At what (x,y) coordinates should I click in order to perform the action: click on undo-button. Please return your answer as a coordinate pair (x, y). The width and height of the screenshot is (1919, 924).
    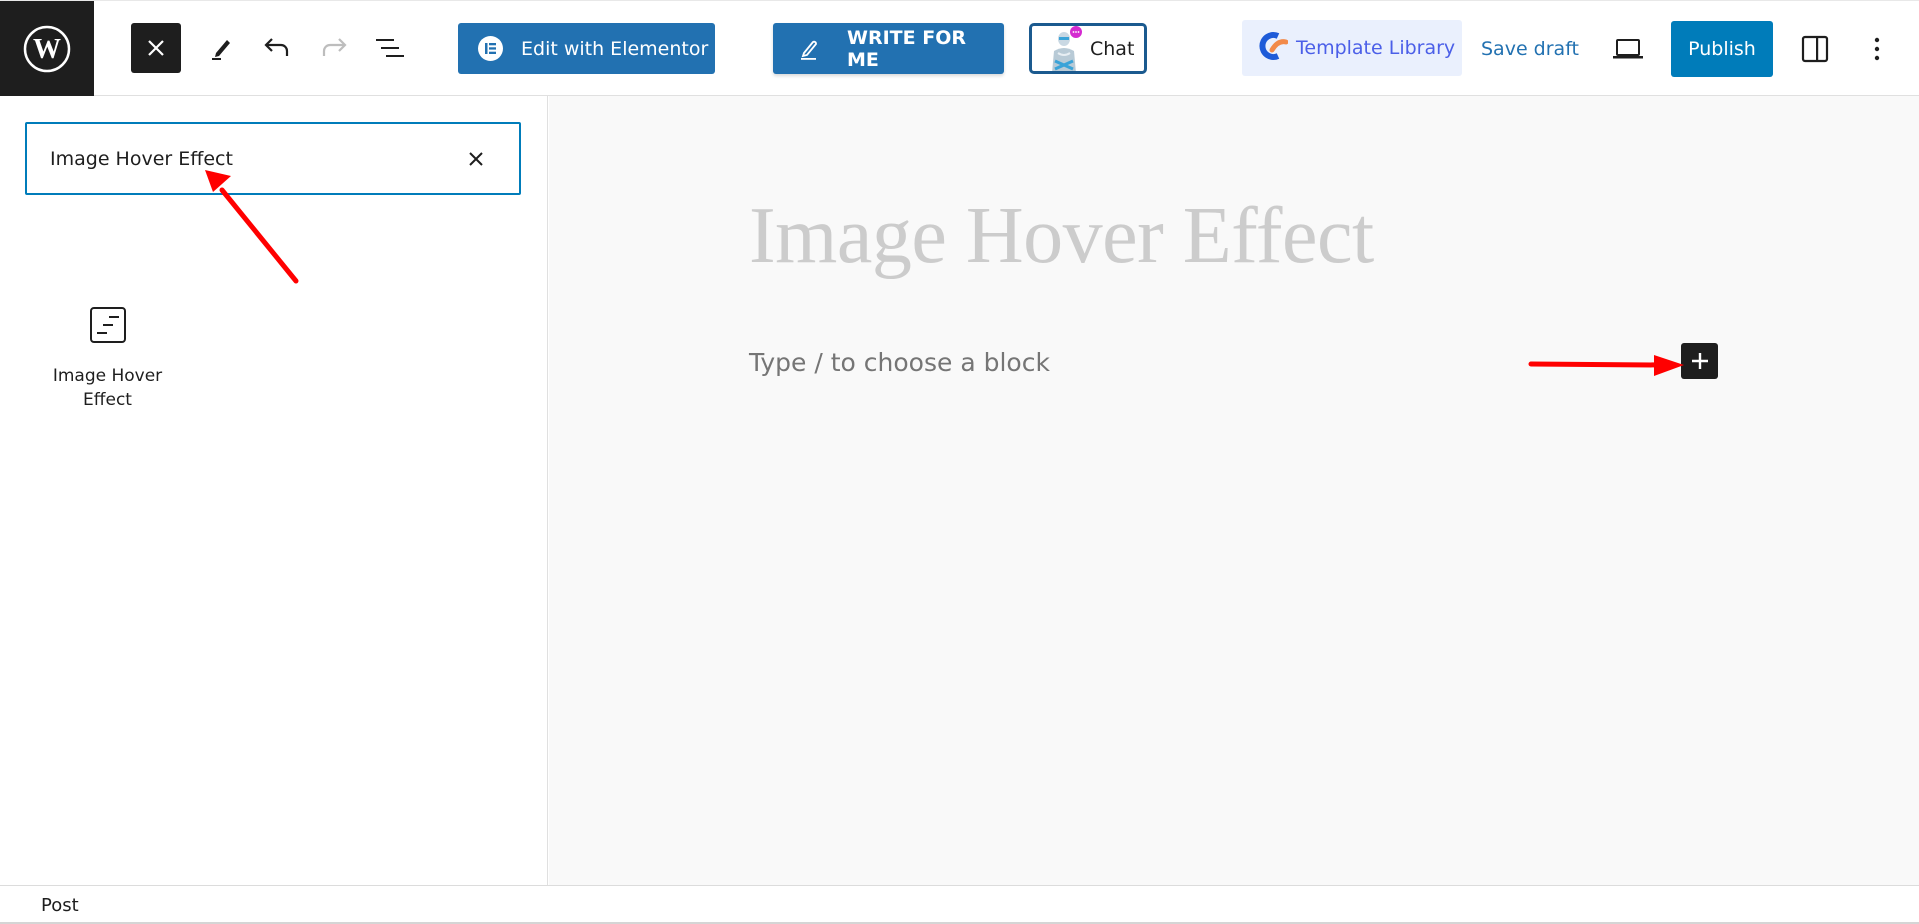
    Looking at the image, I should click on (277, 48).